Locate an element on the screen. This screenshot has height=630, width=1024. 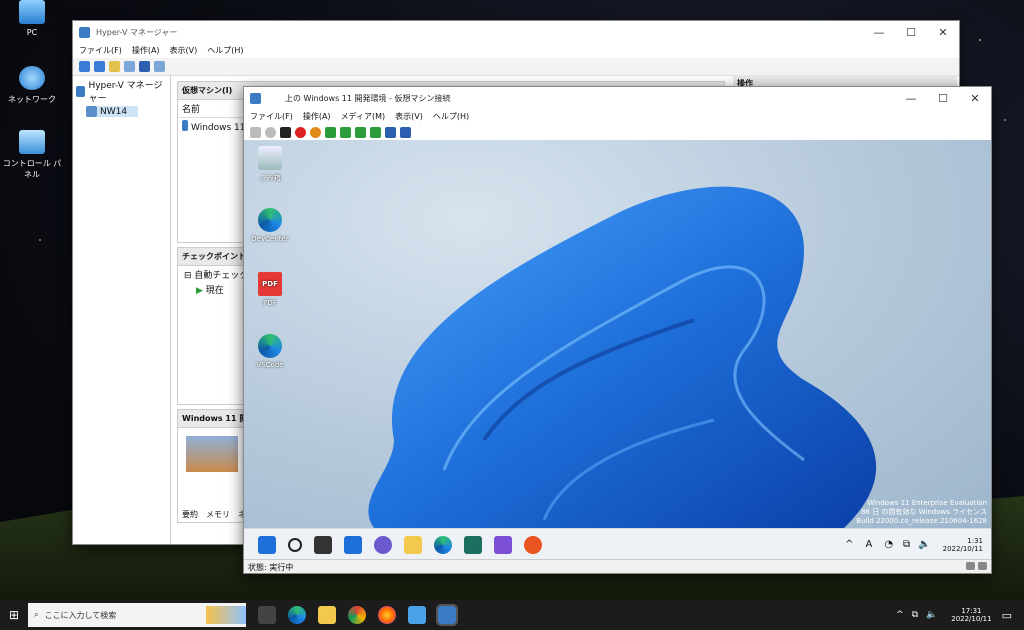
vm-thumbnail is located at coordinates (212, 454).